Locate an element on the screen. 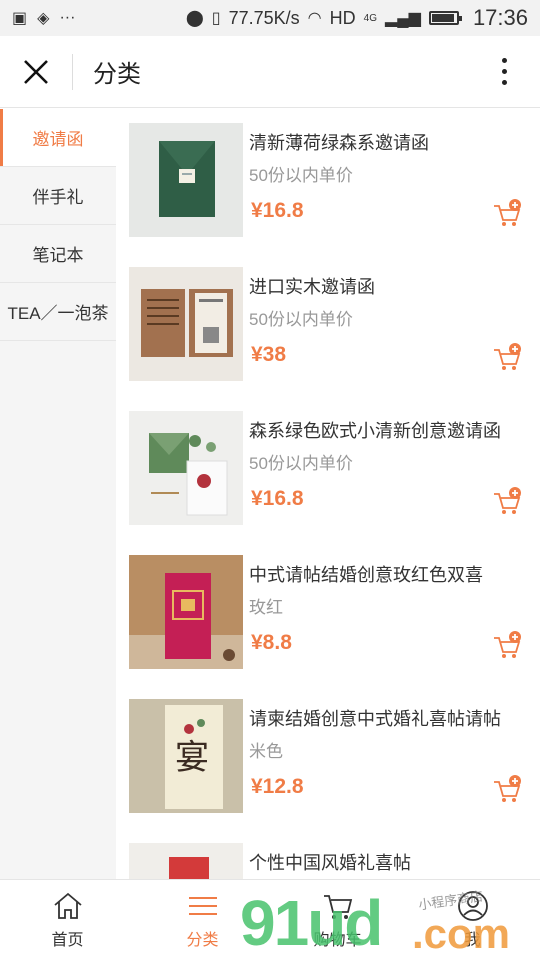  network-type: 4G is located at coordinates (370, 18).